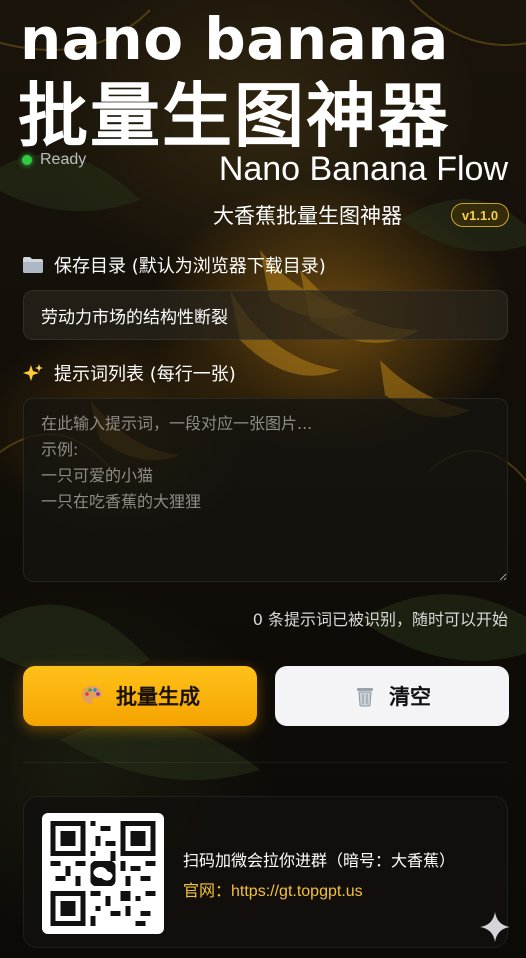 The width and height of the screenshot is (526, 958). I want to click on clear-button: 清空, so click(392, 696).